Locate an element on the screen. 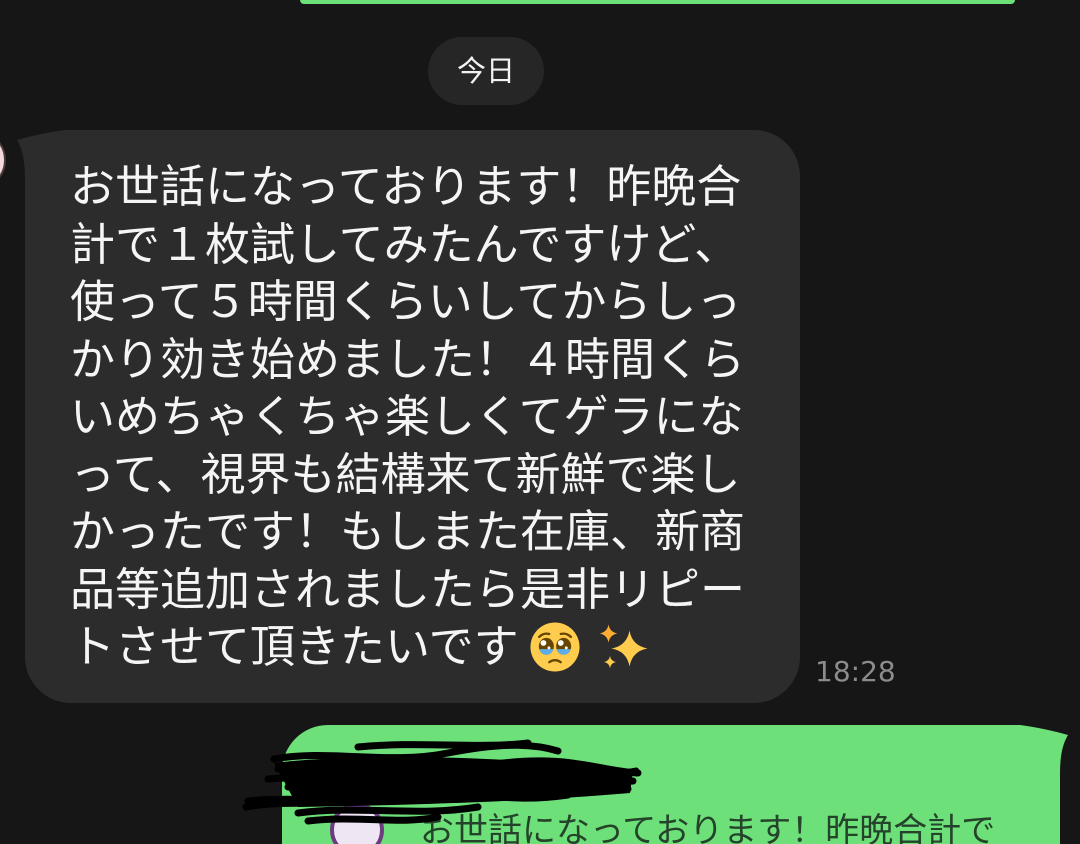 This screenshot has height=844, width=1080. face-holding-back-tears-icon is located at coordinates (555, 647).